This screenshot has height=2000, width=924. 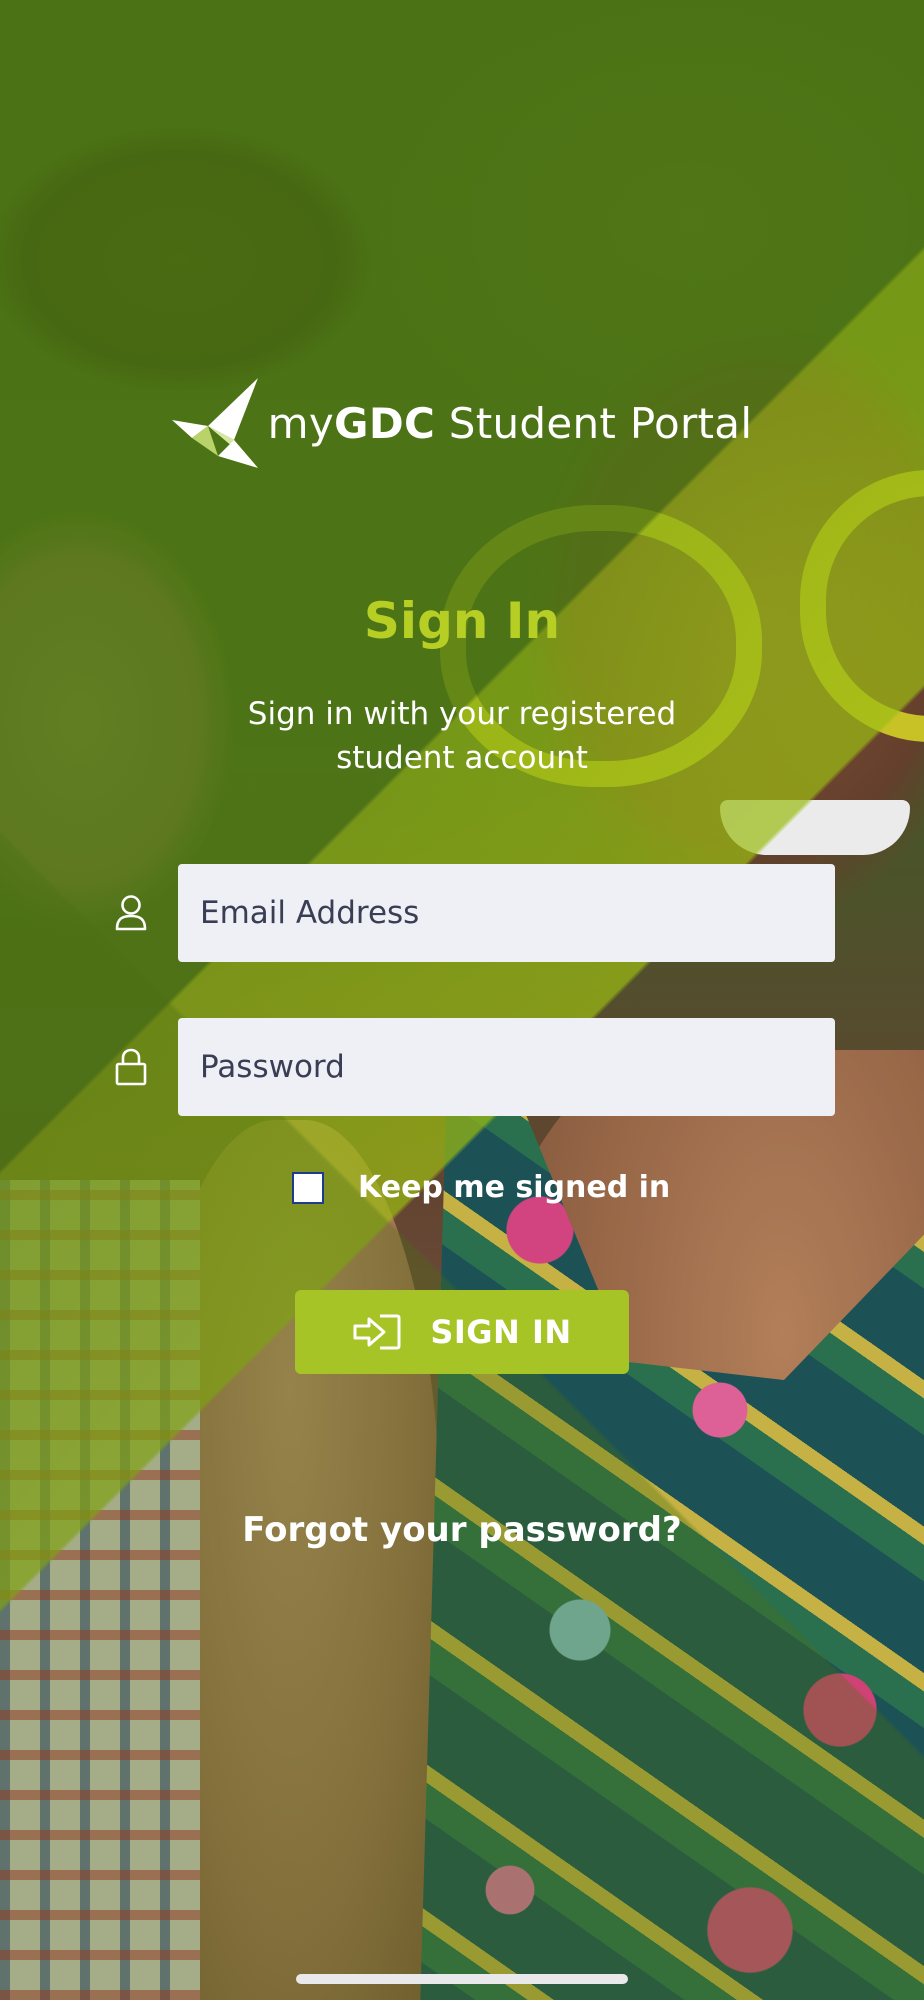 I want to click on sign-in-button: SIGN IN, so click(x=462, y=1332).